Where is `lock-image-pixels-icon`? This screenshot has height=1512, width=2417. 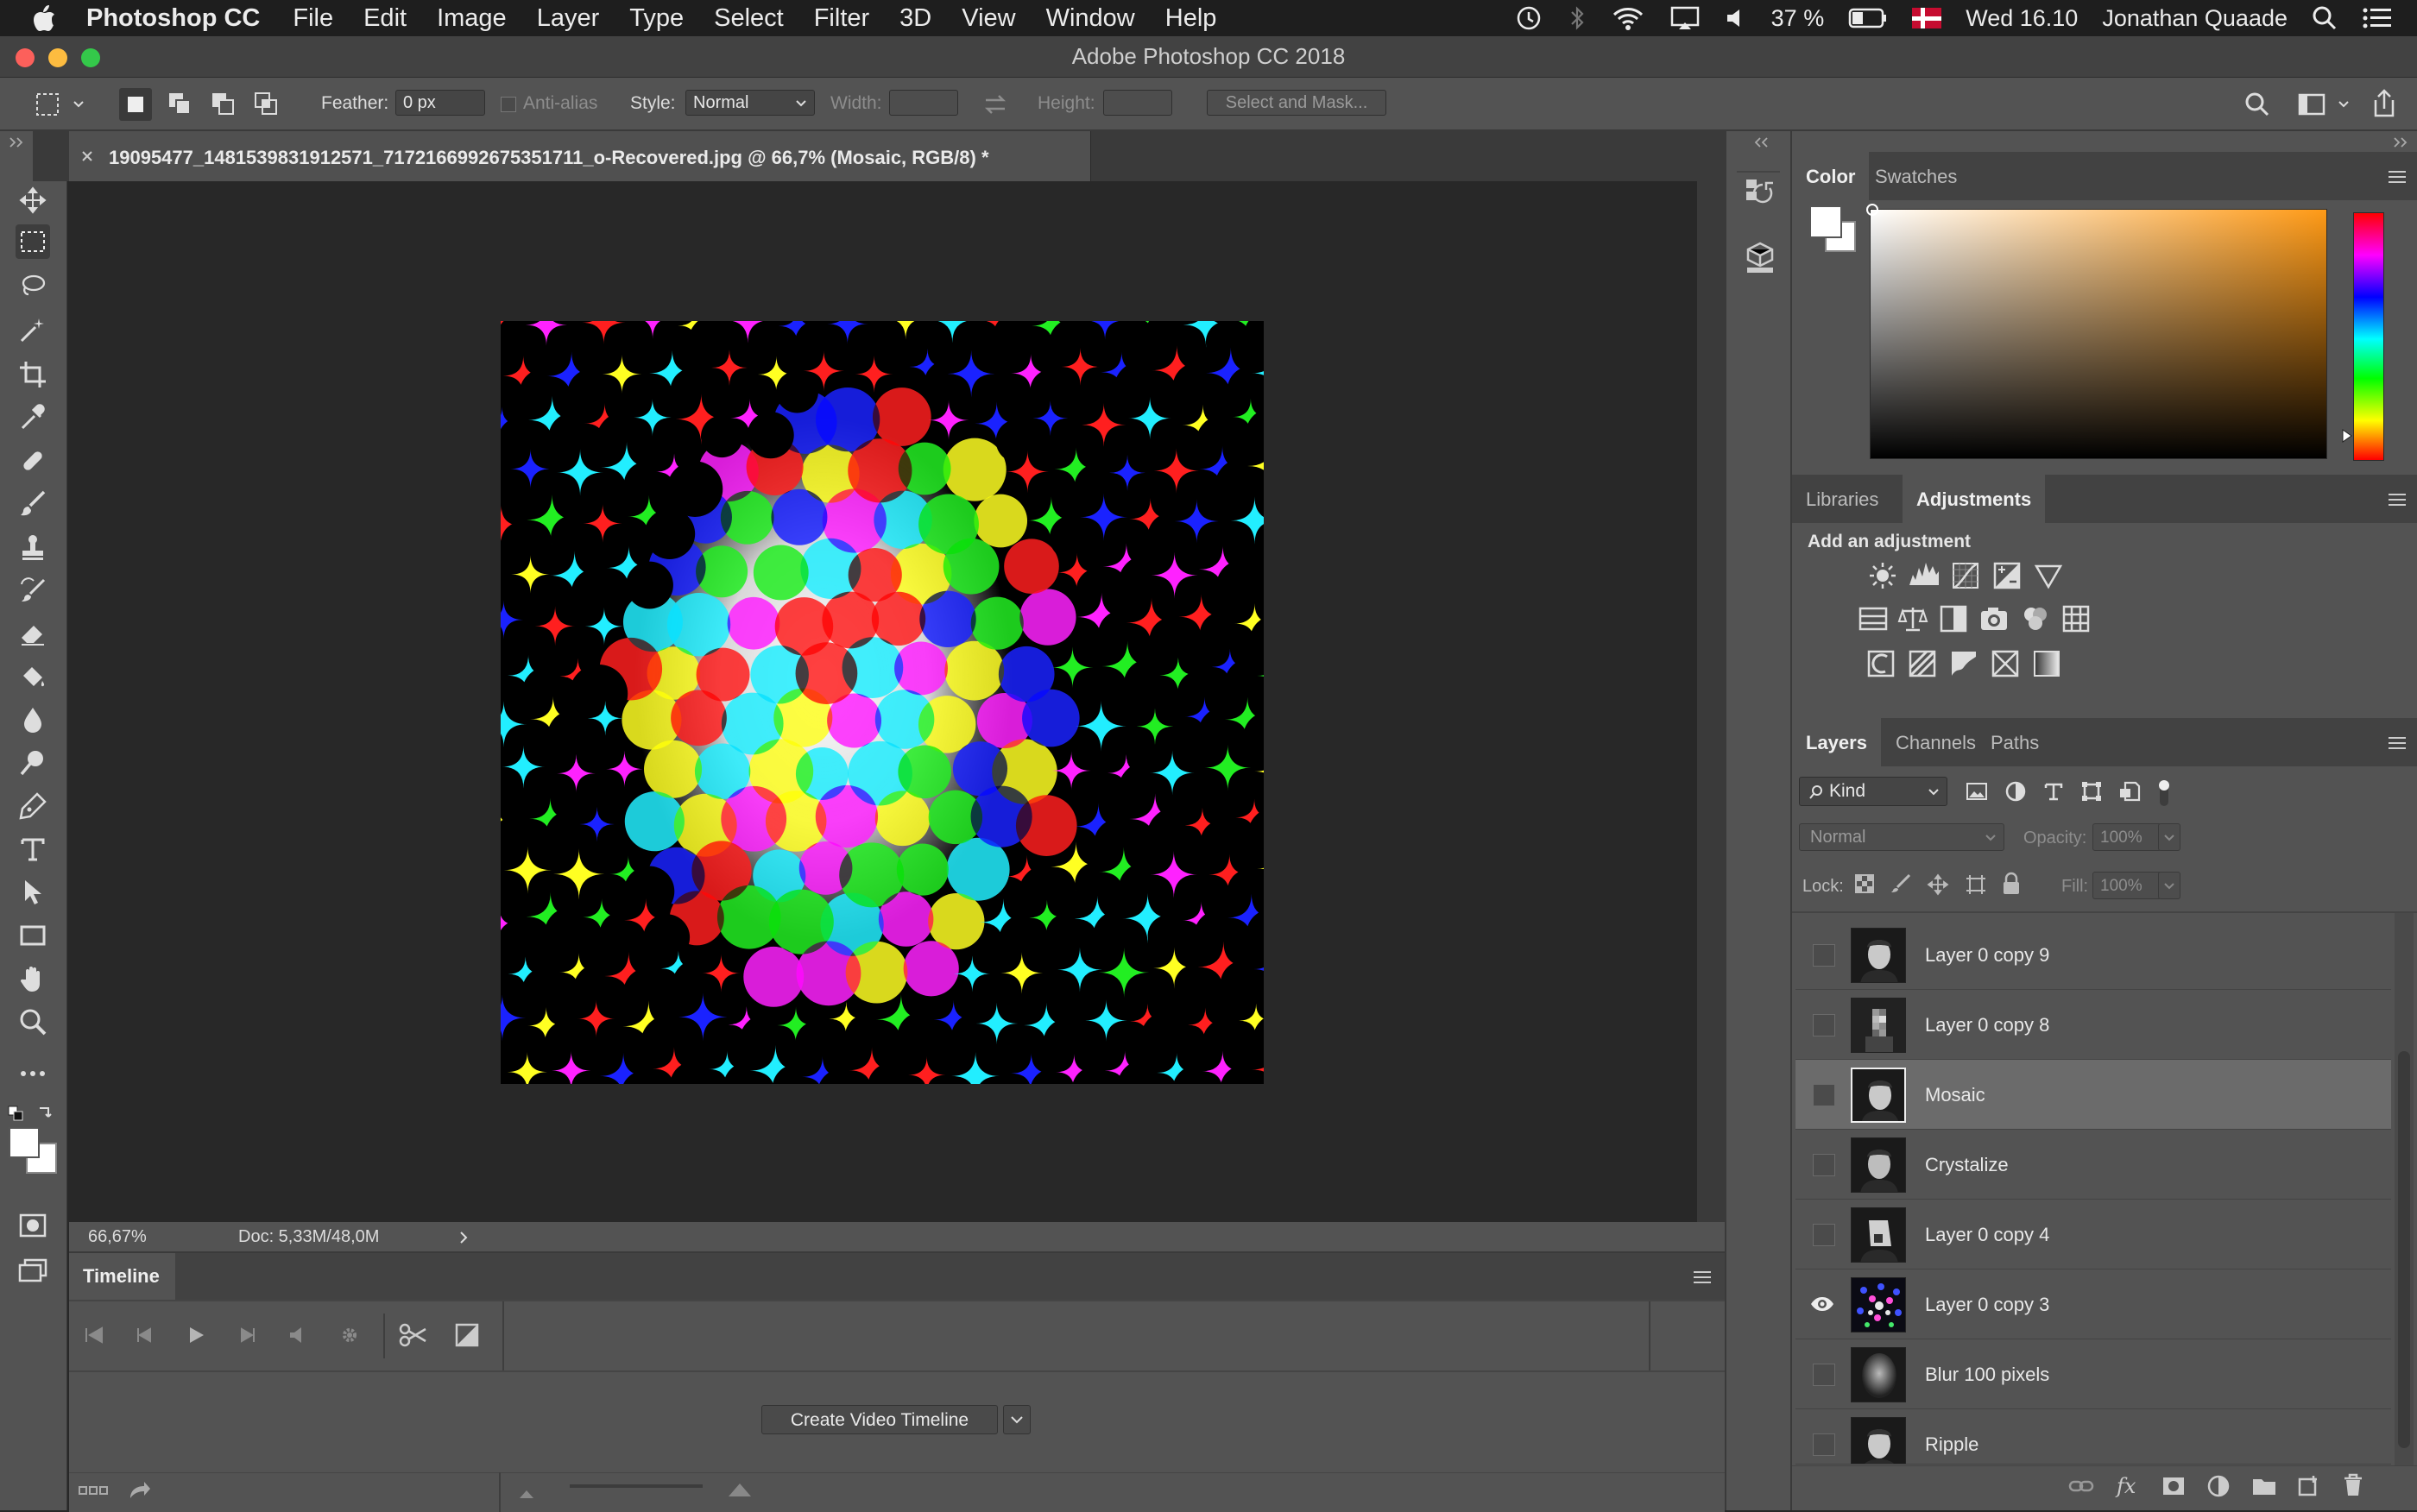
lock-image-pixels-icon is located at coordinates (1900, 884).